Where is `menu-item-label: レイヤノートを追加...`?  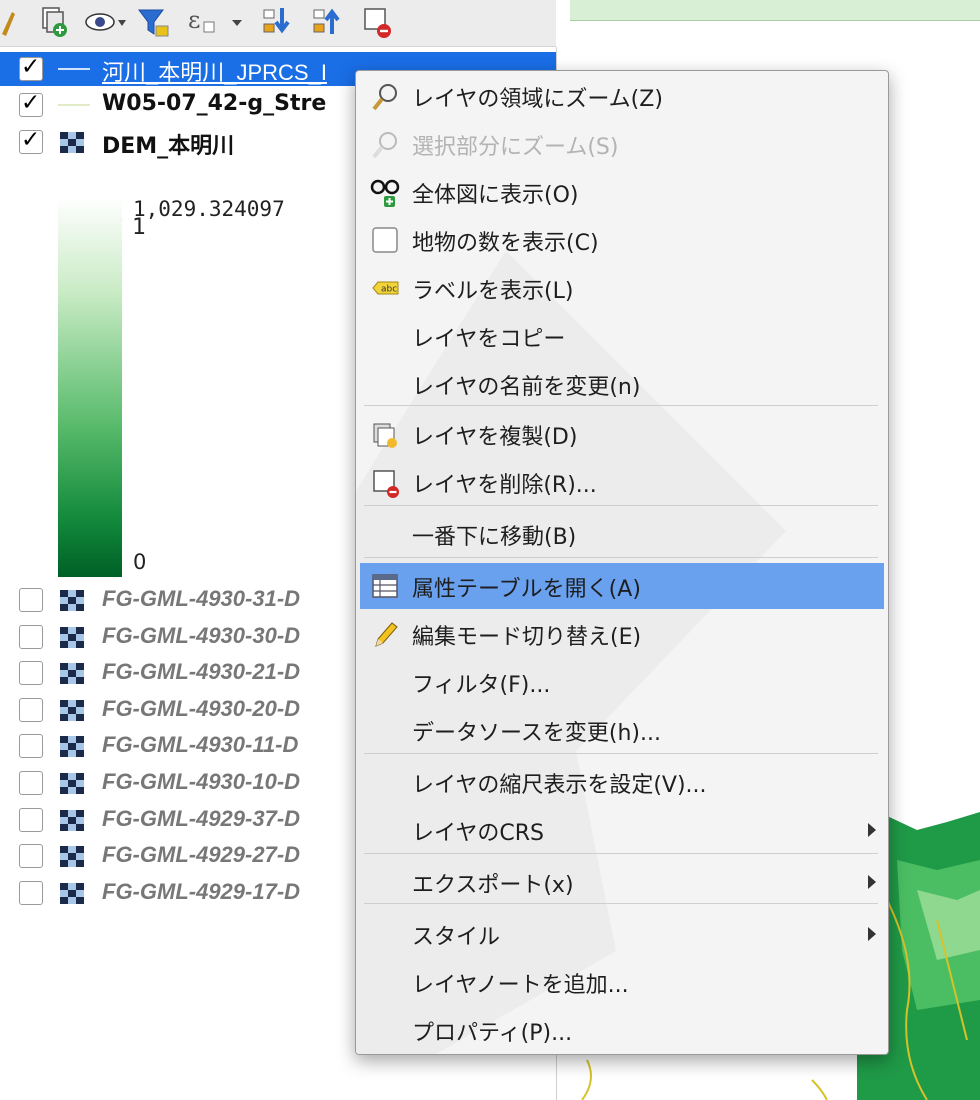
menu-item-label: レイヤノートを追加... is located at coordinates (520, 985).